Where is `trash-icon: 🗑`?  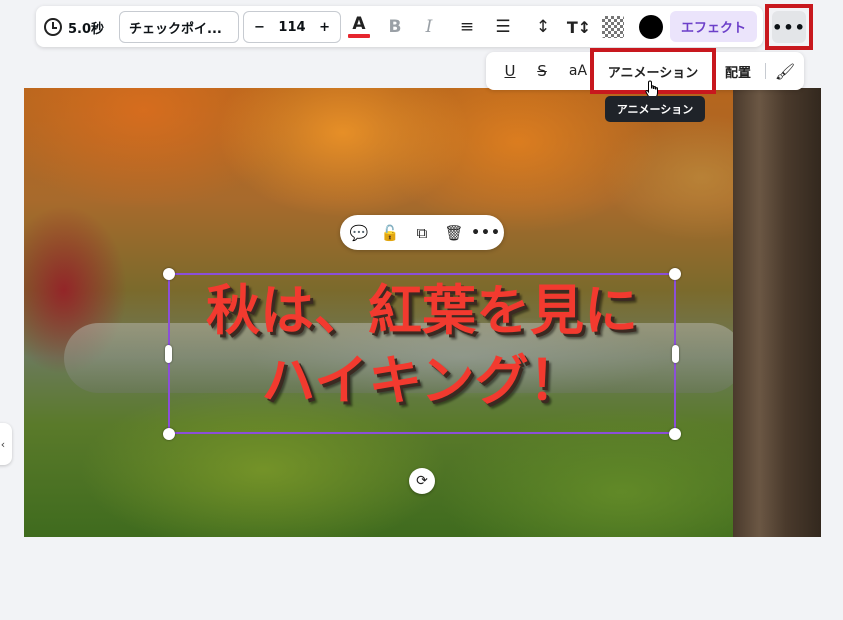 trash-icon: 🗑 is located at coordinates (454, 233).